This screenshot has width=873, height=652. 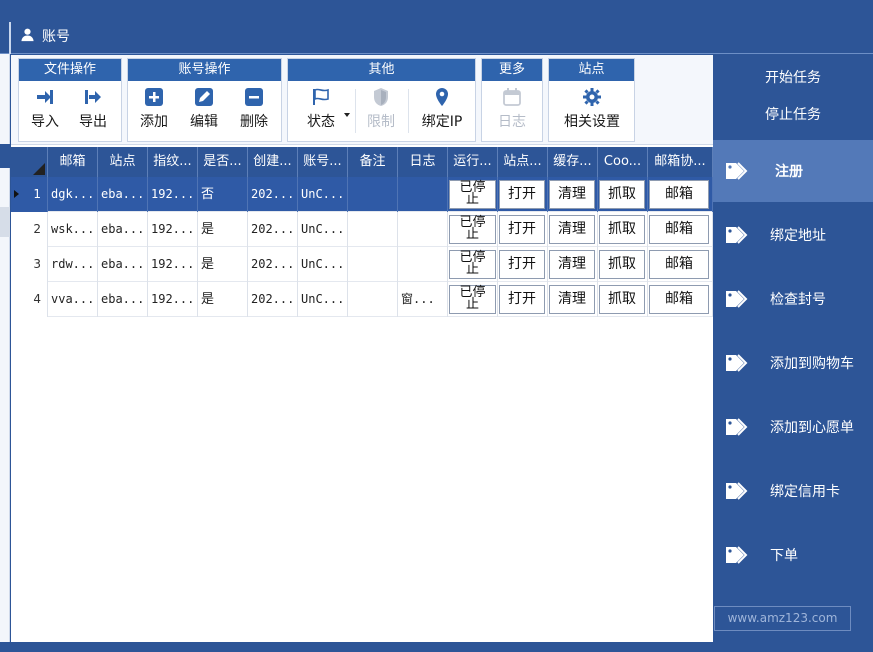 What do you see at coordinates (254, 109) in the screenshot?
I see `delete-button: 删除` at bounding box center [254, 109].